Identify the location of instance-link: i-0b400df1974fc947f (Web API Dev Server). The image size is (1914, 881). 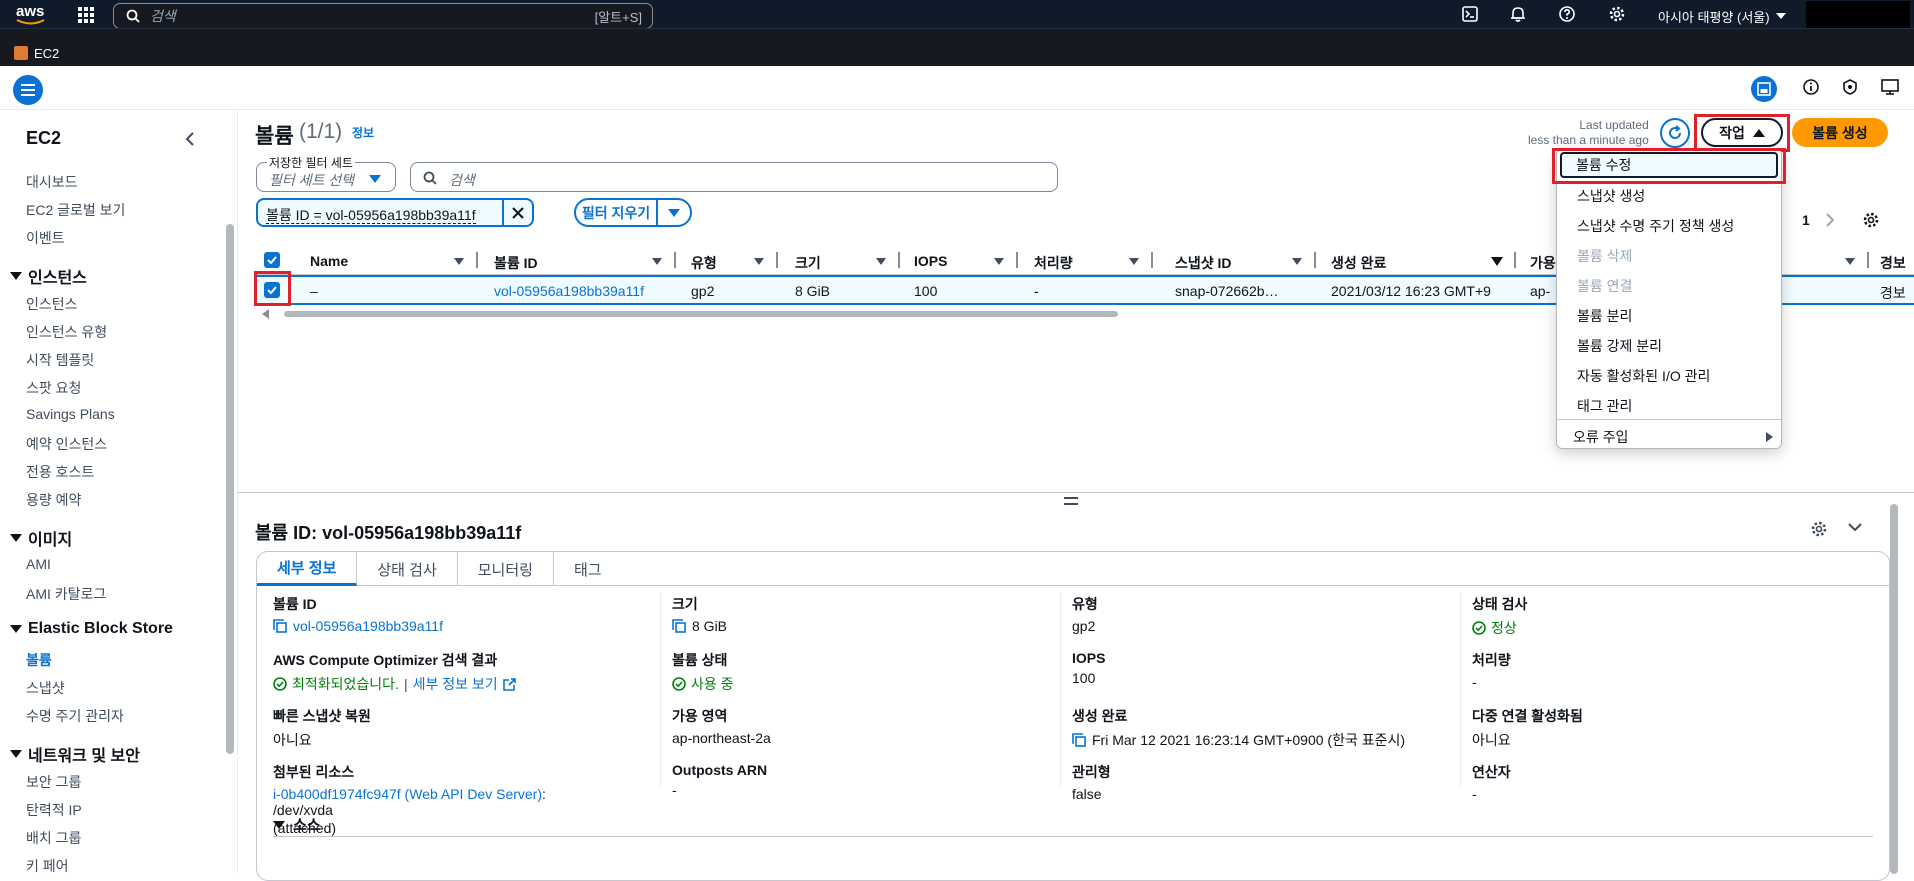
(407, 794).